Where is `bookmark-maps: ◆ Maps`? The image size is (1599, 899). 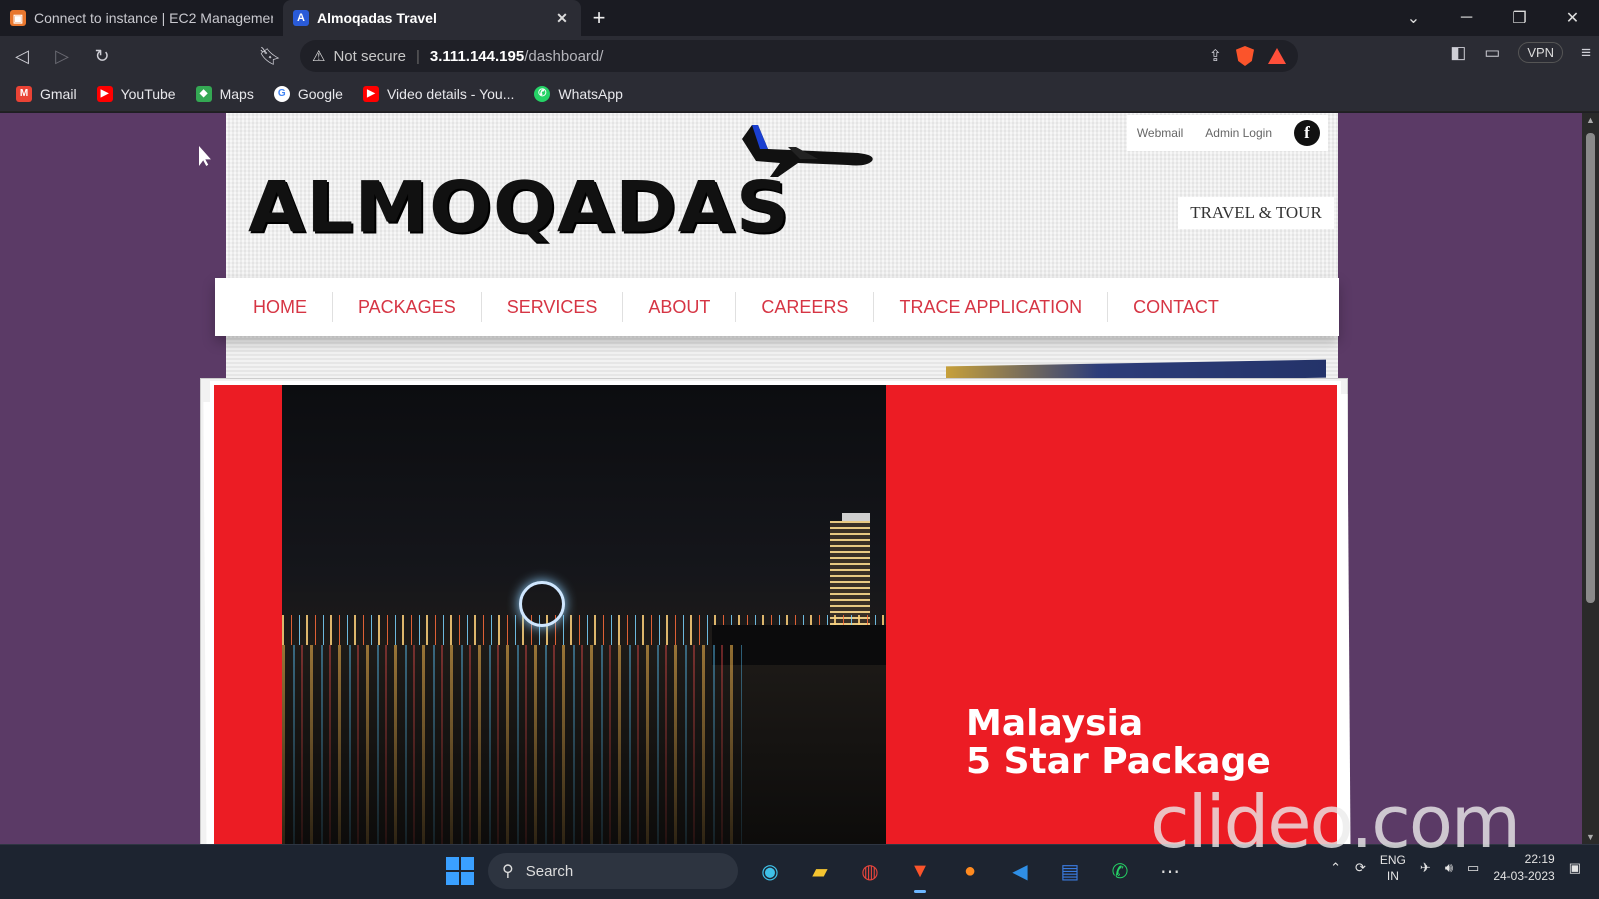 bookmark-maps: ◆ Maps is located at coordinates (224, 93).